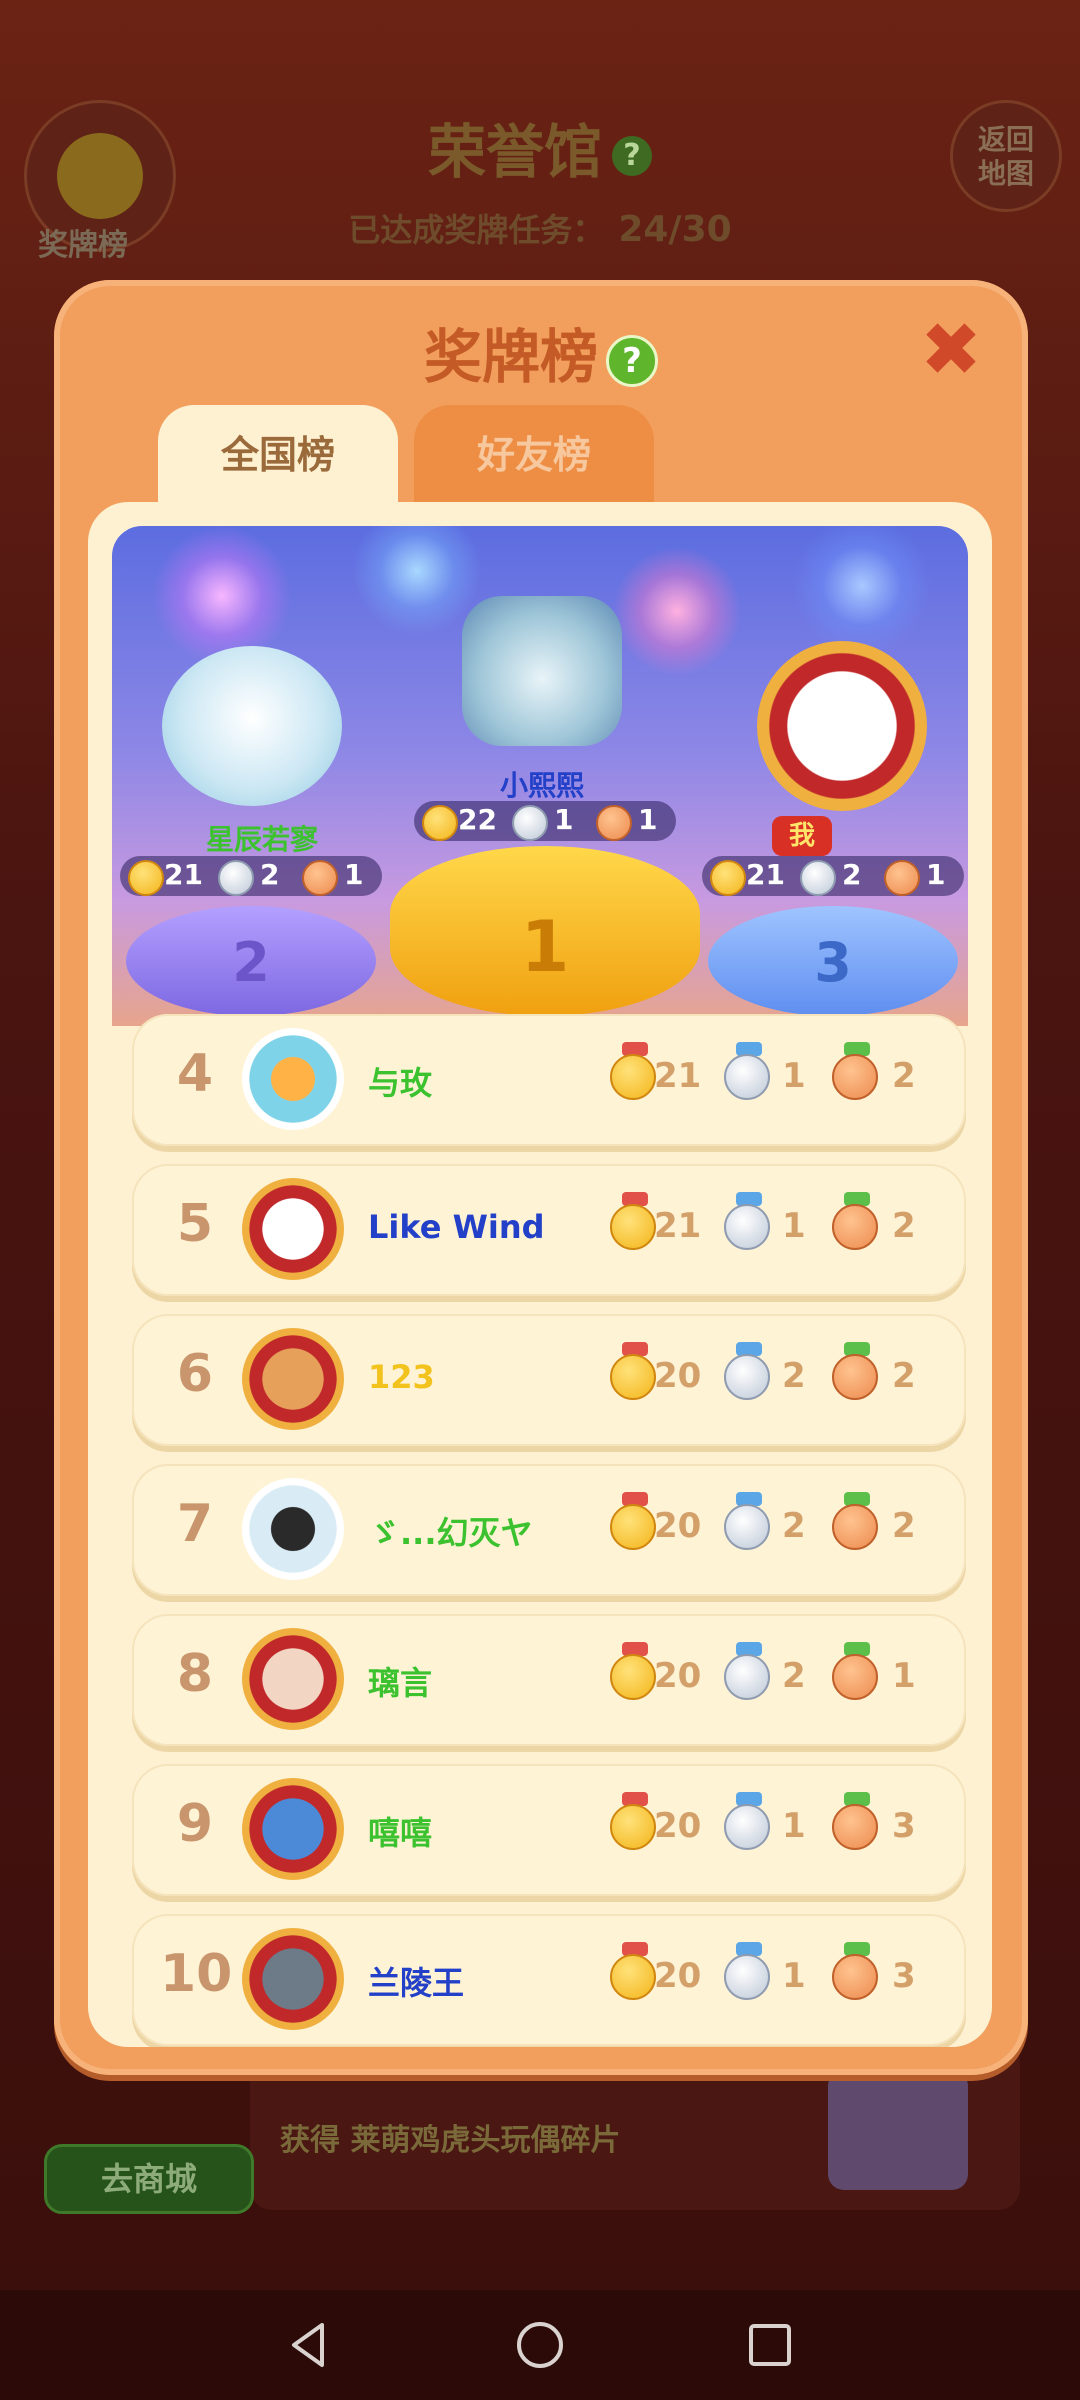 This screenshot has height=2400, width=1080. Describe the element at coordinates (251, 876) in the screenshot. I see `second-medal-counts: 21 2 1` at that location.